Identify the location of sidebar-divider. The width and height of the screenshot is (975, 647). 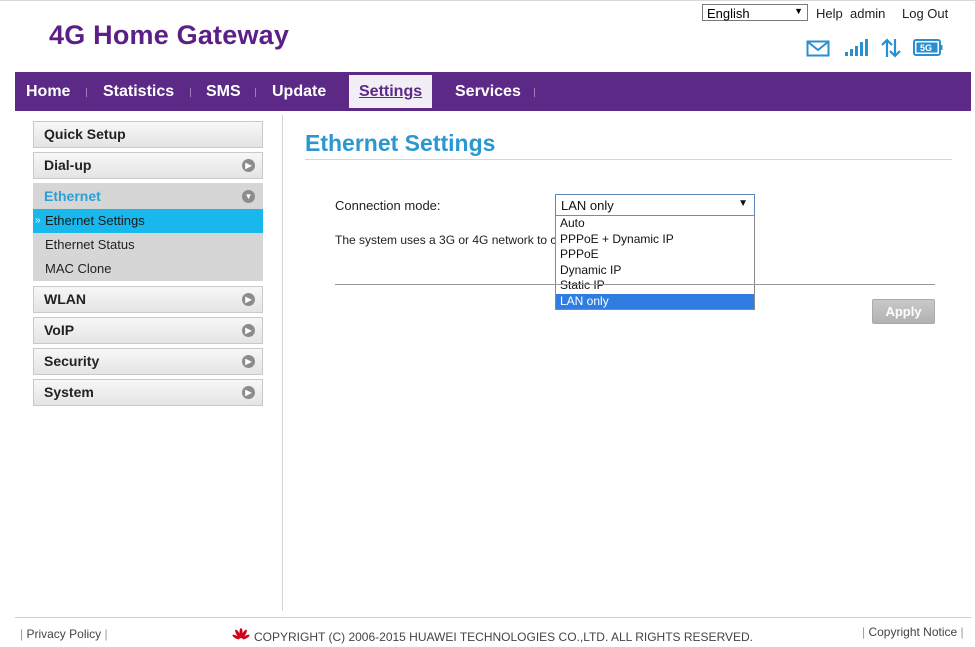
(282, 363).